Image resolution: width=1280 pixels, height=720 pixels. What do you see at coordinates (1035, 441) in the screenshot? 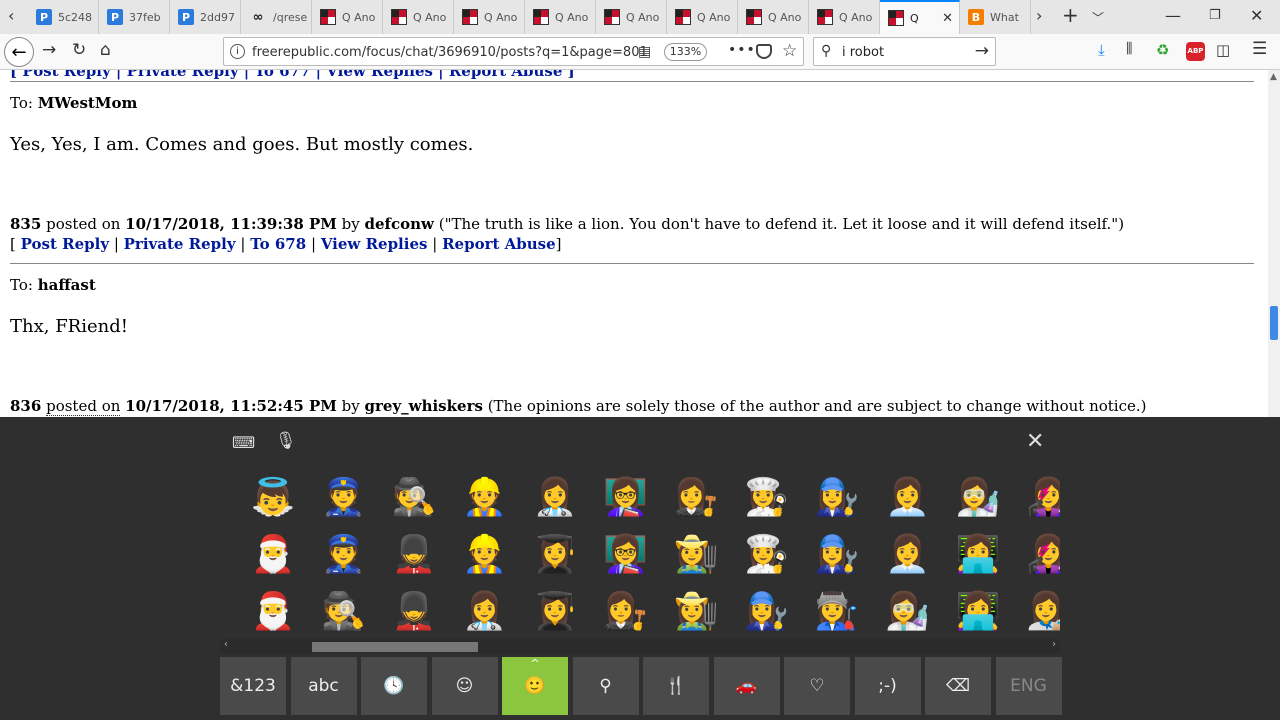
I see `close-keyboard-icon: ✕` at bounding box center [1035, 441].